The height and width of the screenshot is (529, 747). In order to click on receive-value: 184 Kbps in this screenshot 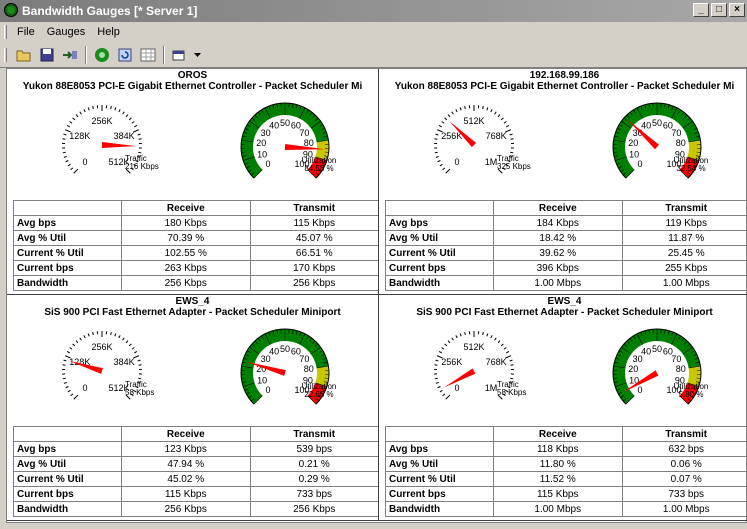, I will do `click(558, 223)`.